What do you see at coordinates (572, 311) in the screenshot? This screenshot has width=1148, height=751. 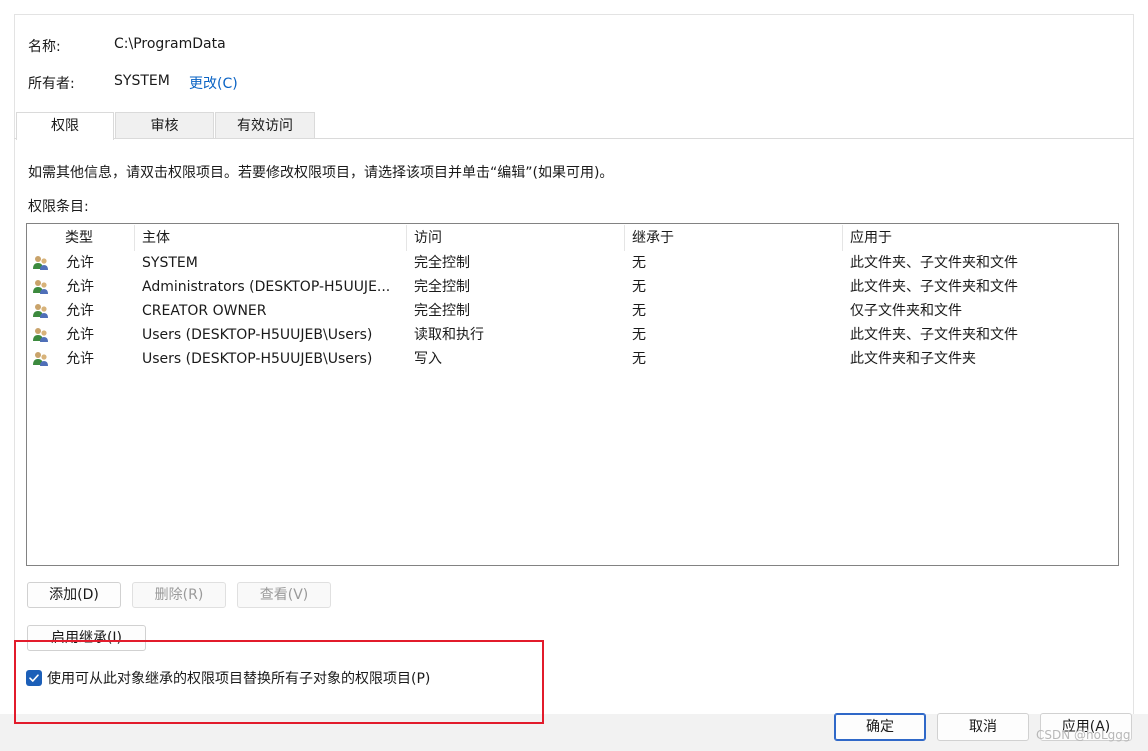 I see `permission-entry-row: 允许 CREATOR OWNER 完全控制 无 仅子文件夹和文件` at bounding box center [572, 311].